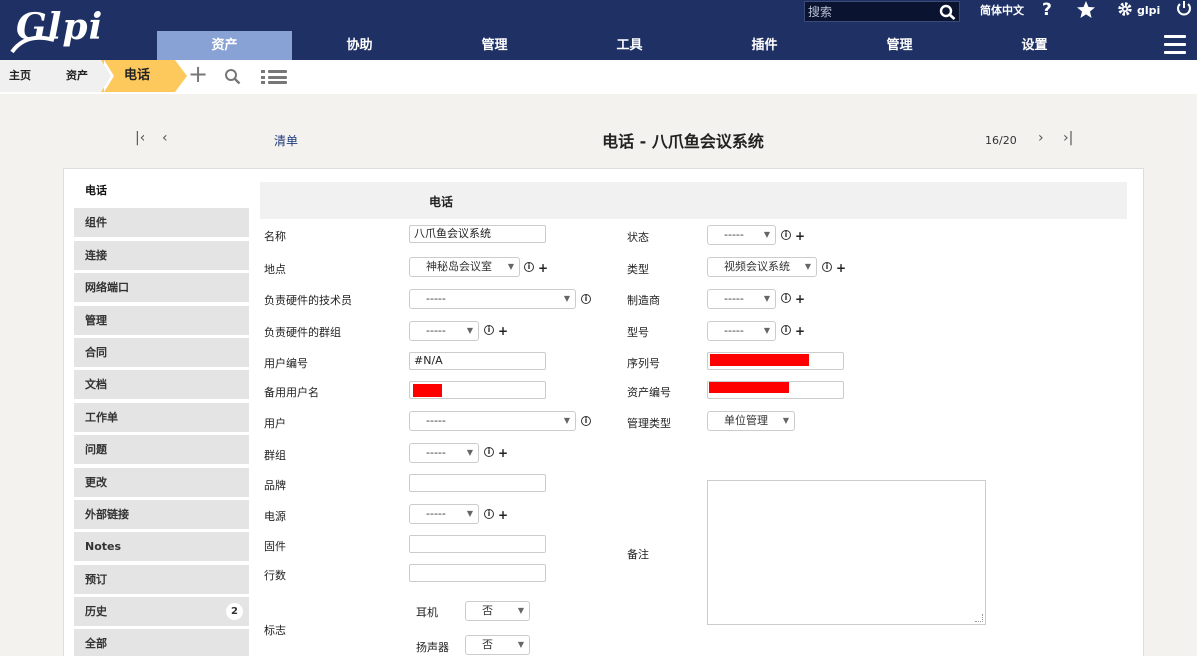  I want to click on next-item-icon: ›, so click(1041, 138).